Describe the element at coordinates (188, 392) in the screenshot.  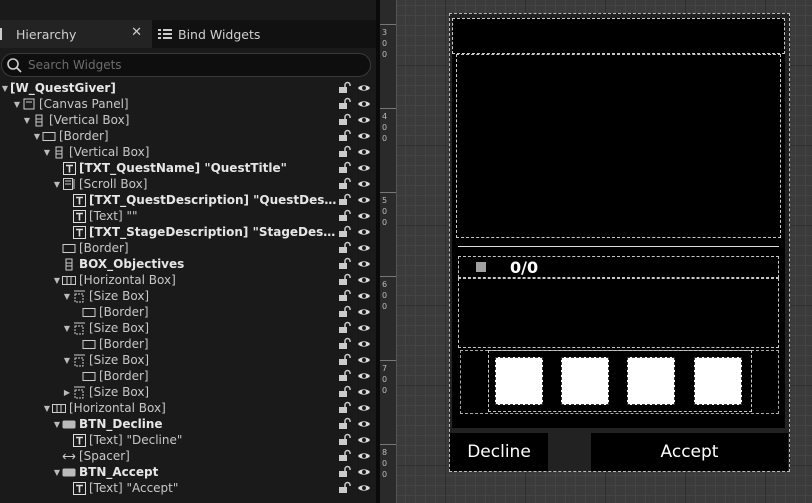
I see `tree-item: ▶ [Size Box]` at that location.